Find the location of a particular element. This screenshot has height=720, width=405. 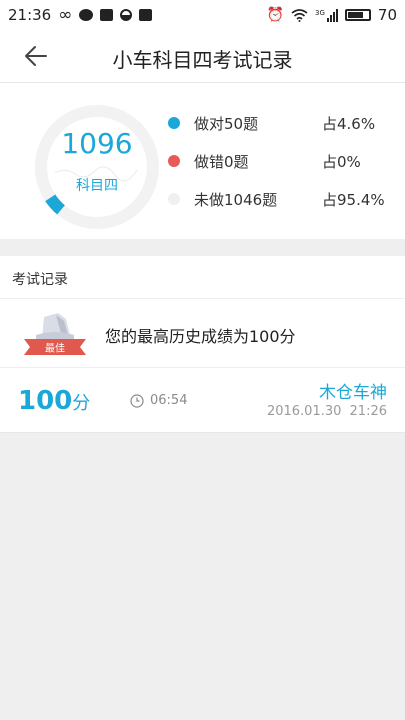

network-type-label: 3G is located at coordinates (320, 12).